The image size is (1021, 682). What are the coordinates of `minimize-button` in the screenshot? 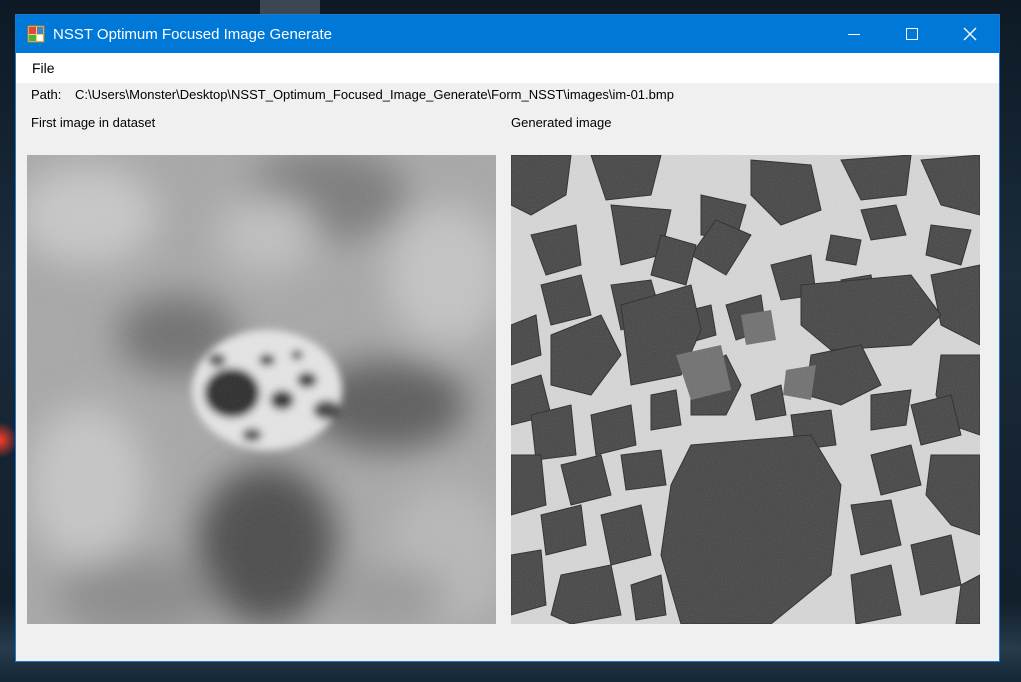 It's located at (854, 34).